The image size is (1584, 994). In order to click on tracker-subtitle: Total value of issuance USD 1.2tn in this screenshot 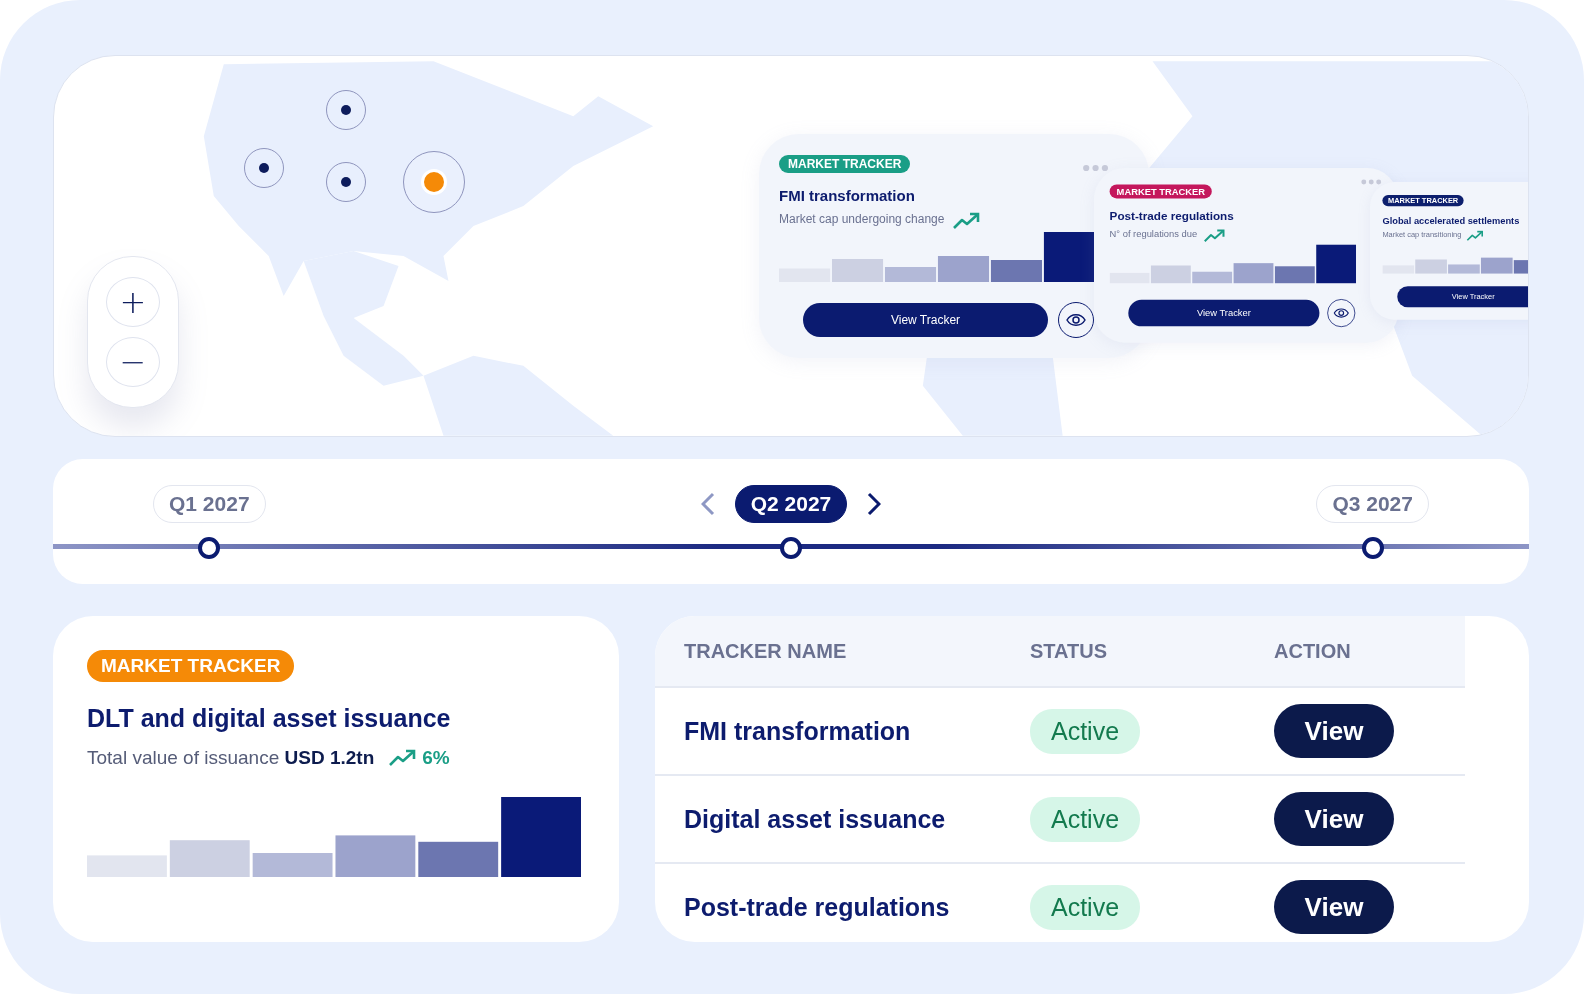, I will do `click(231, 758)`.